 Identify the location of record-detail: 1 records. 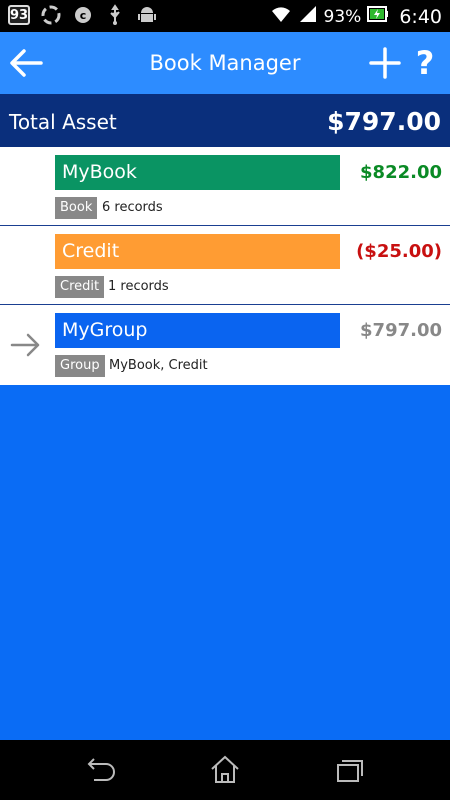
(138, 286).